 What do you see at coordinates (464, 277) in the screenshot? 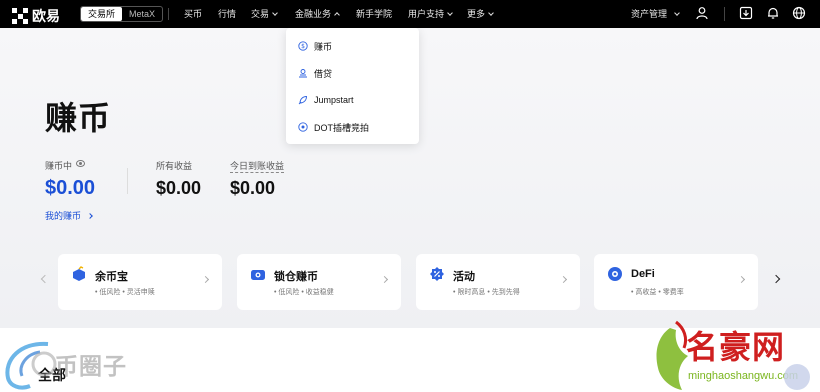
I see `card-title: 活动` at bounding box center [464, 277].